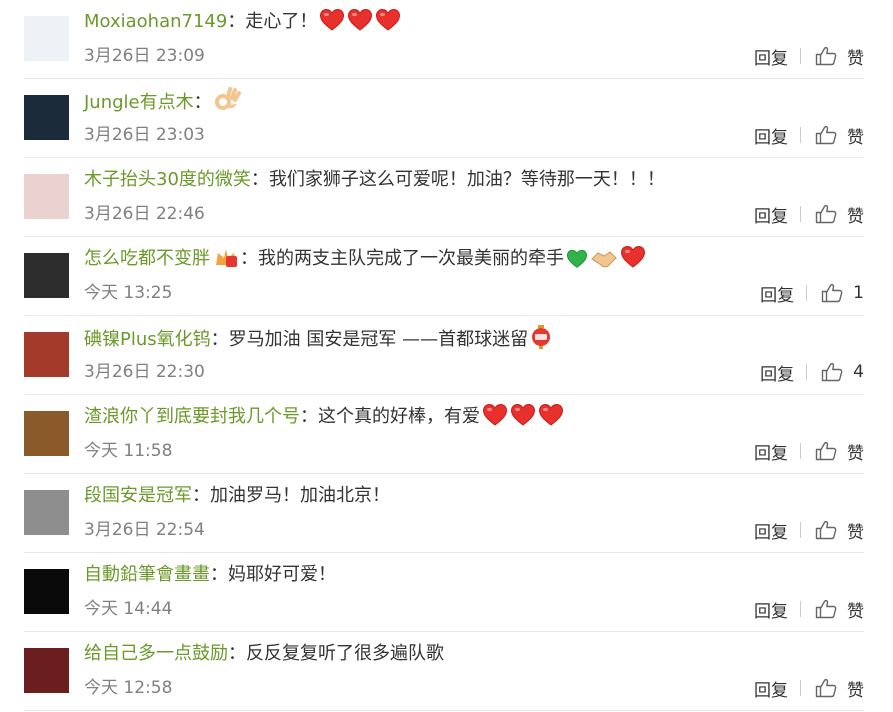  I want to click on comment-line: Moxiaohan7149：走心了！, so click(242, 24).